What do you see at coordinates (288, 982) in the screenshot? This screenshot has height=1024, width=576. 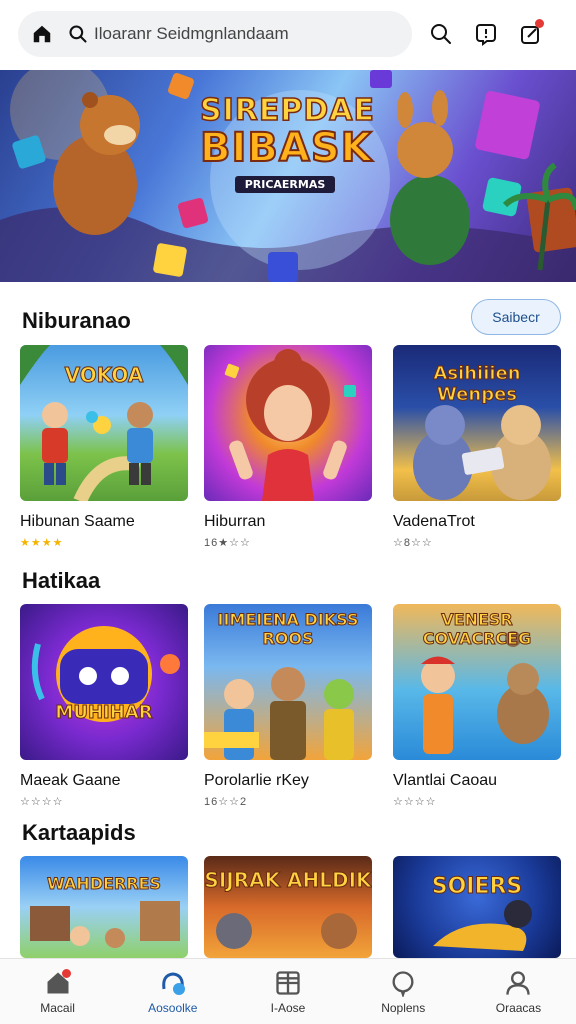 I see `grid-icon` at bounding box center [288, 982].